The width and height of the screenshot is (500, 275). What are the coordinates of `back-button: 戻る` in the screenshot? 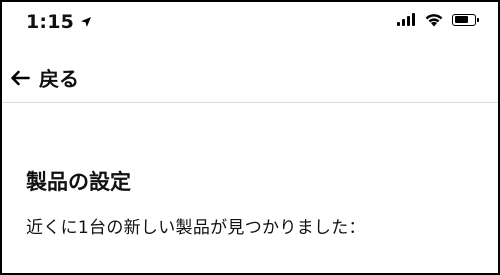 It's located at (44, 77).